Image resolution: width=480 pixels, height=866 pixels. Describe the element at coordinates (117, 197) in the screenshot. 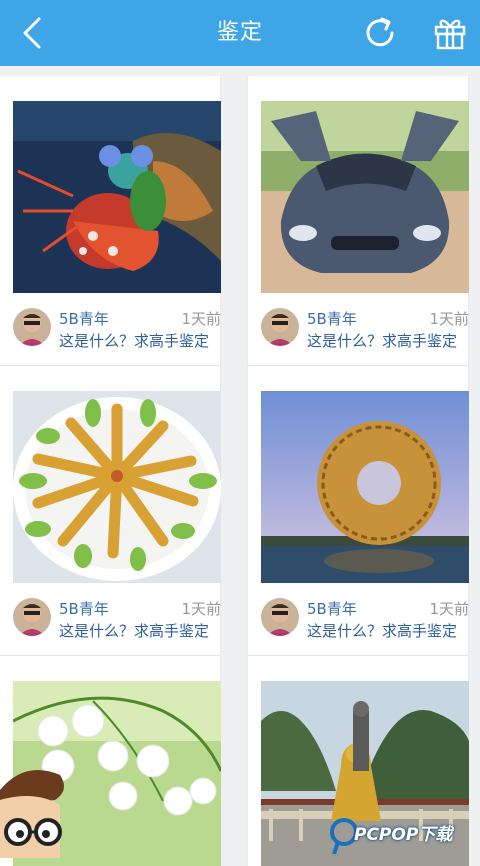

I see `mantis-shrimp-photo` at that location.